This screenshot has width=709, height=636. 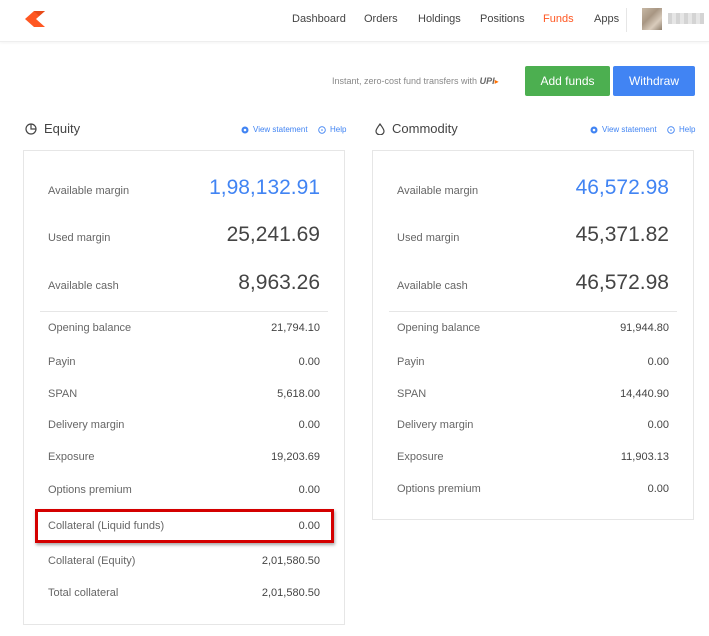 What do you see at coordinates (184, 458) in the screenshot?
I see `list-item: Exposure 19,203.69` at bounding box center [184, 458].